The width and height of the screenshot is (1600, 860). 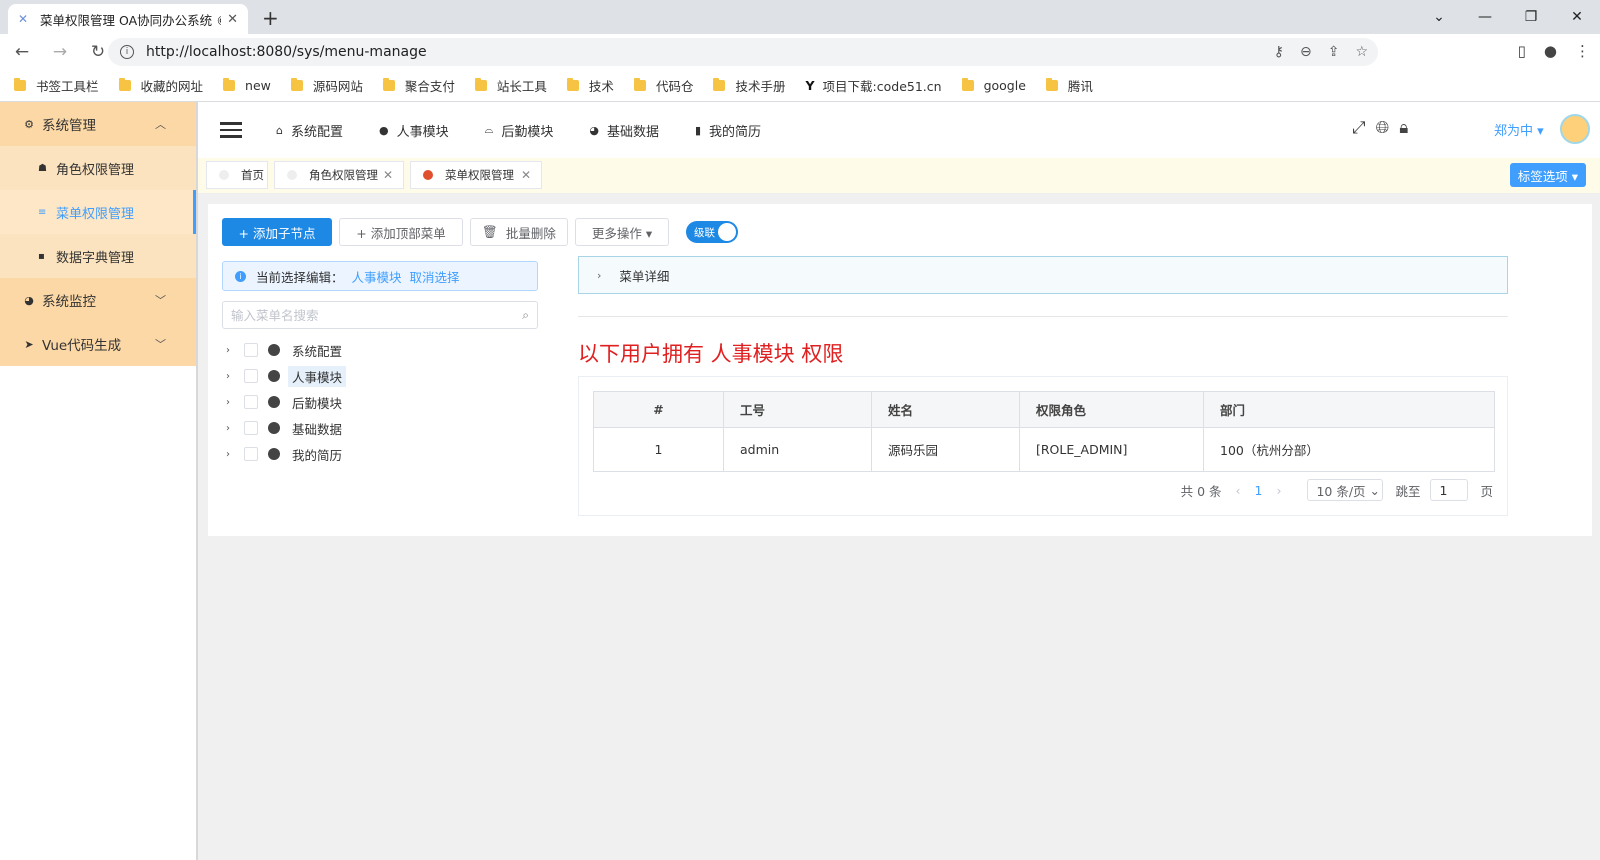 I want to click on bookmark-item: 腾讯, so click(x=1069, y=85).